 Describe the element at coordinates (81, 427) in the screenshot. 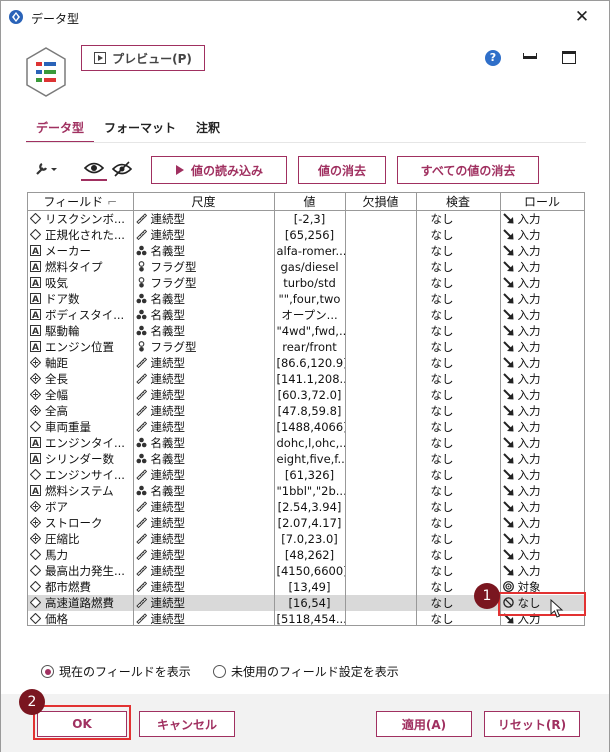

I see `field-cell: 車両重量` at that location.